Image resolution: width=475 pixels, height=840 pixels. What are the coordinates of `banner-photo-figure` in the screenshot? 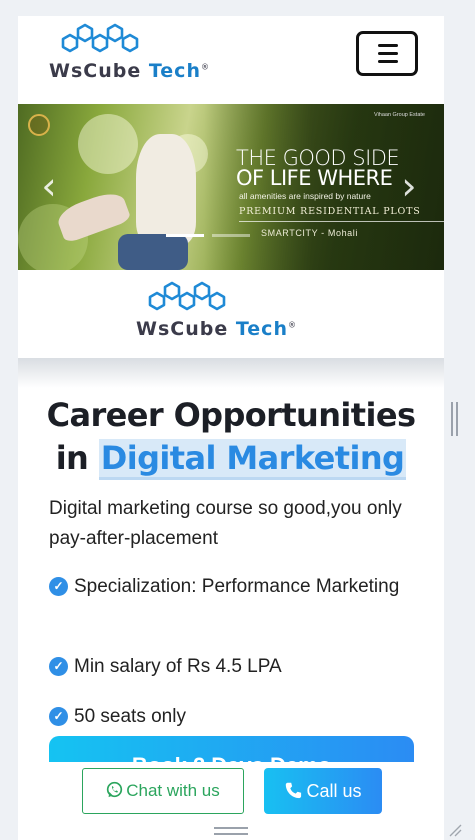 It's located at (166, 189).